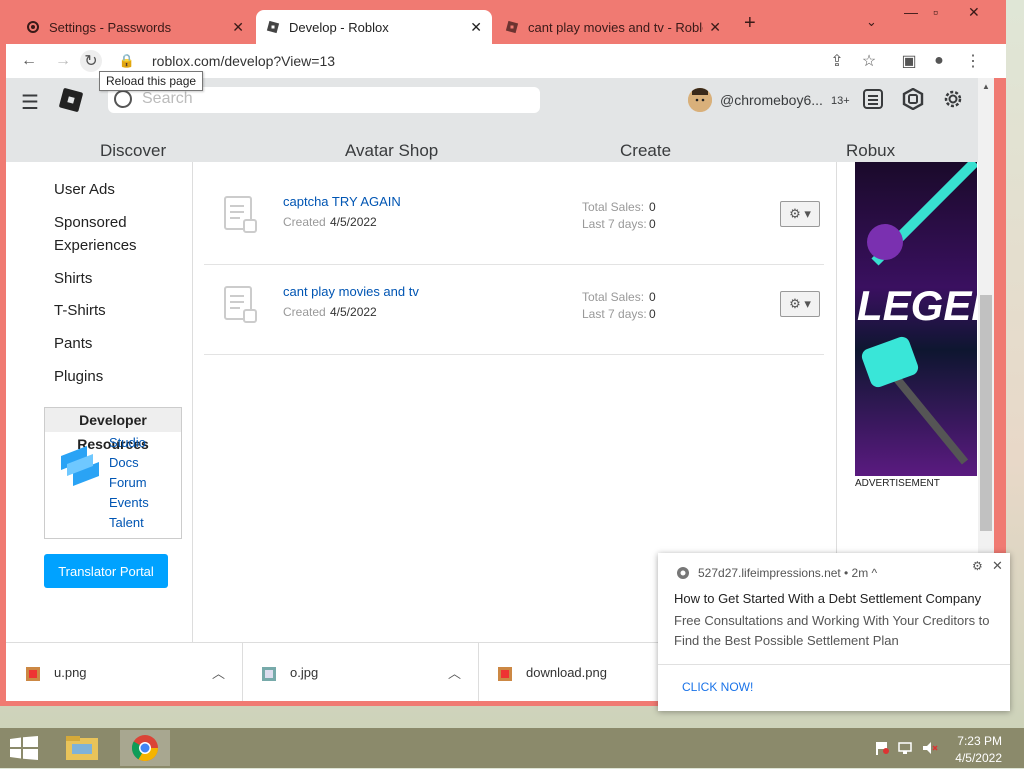 Image resolution: width=1024 pixels, height=769 pixels. Describe the element at coordinates (512, 748) in the screenshot. I see `taskbar: 7:23 PM 4/5/2022` at that location.